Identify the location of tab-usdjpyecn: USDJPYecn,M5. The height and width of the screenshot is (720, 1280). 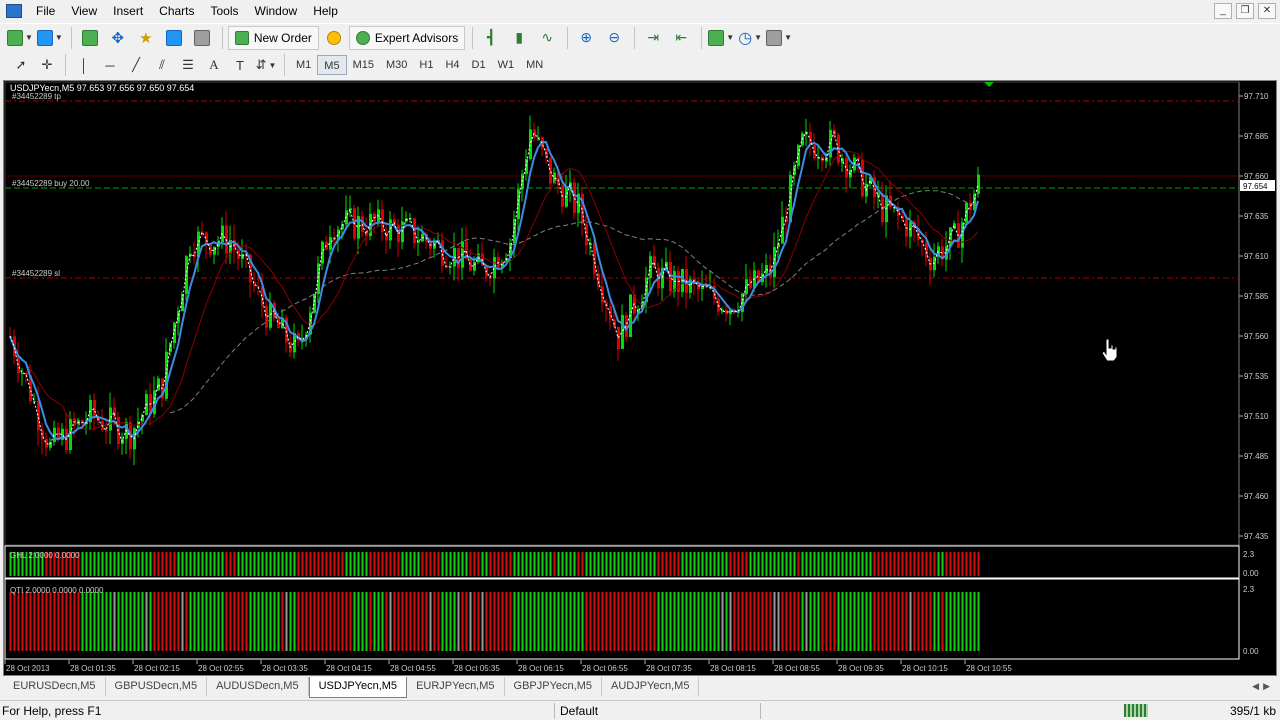
(358, 687).